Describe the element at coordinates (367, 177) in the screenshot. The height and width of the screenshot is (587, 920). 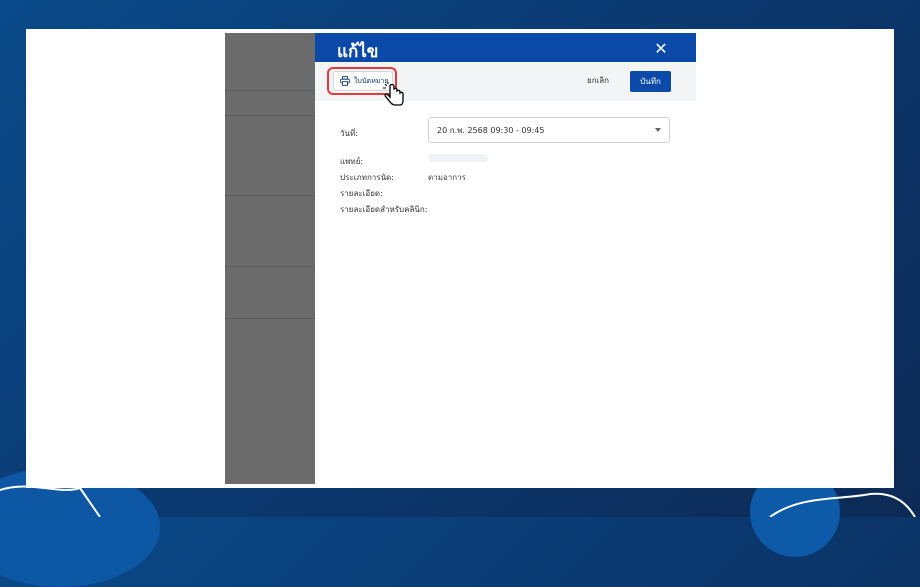
I see `appointment-type-label: ประเภทการนัด:` at that location.